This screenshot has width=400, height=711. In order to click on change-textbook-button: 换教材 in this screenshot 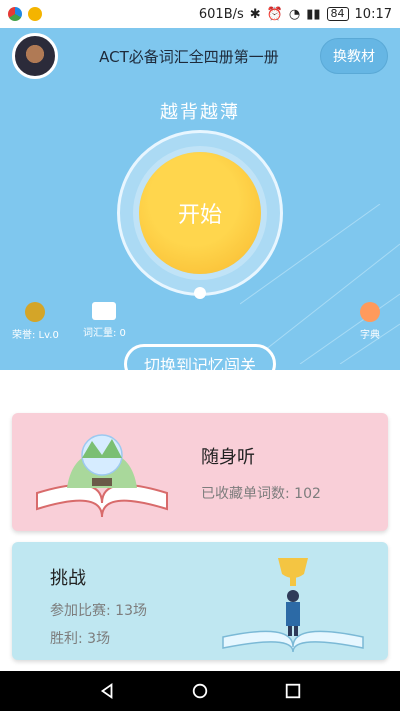, I will do `click(354, 56)`.